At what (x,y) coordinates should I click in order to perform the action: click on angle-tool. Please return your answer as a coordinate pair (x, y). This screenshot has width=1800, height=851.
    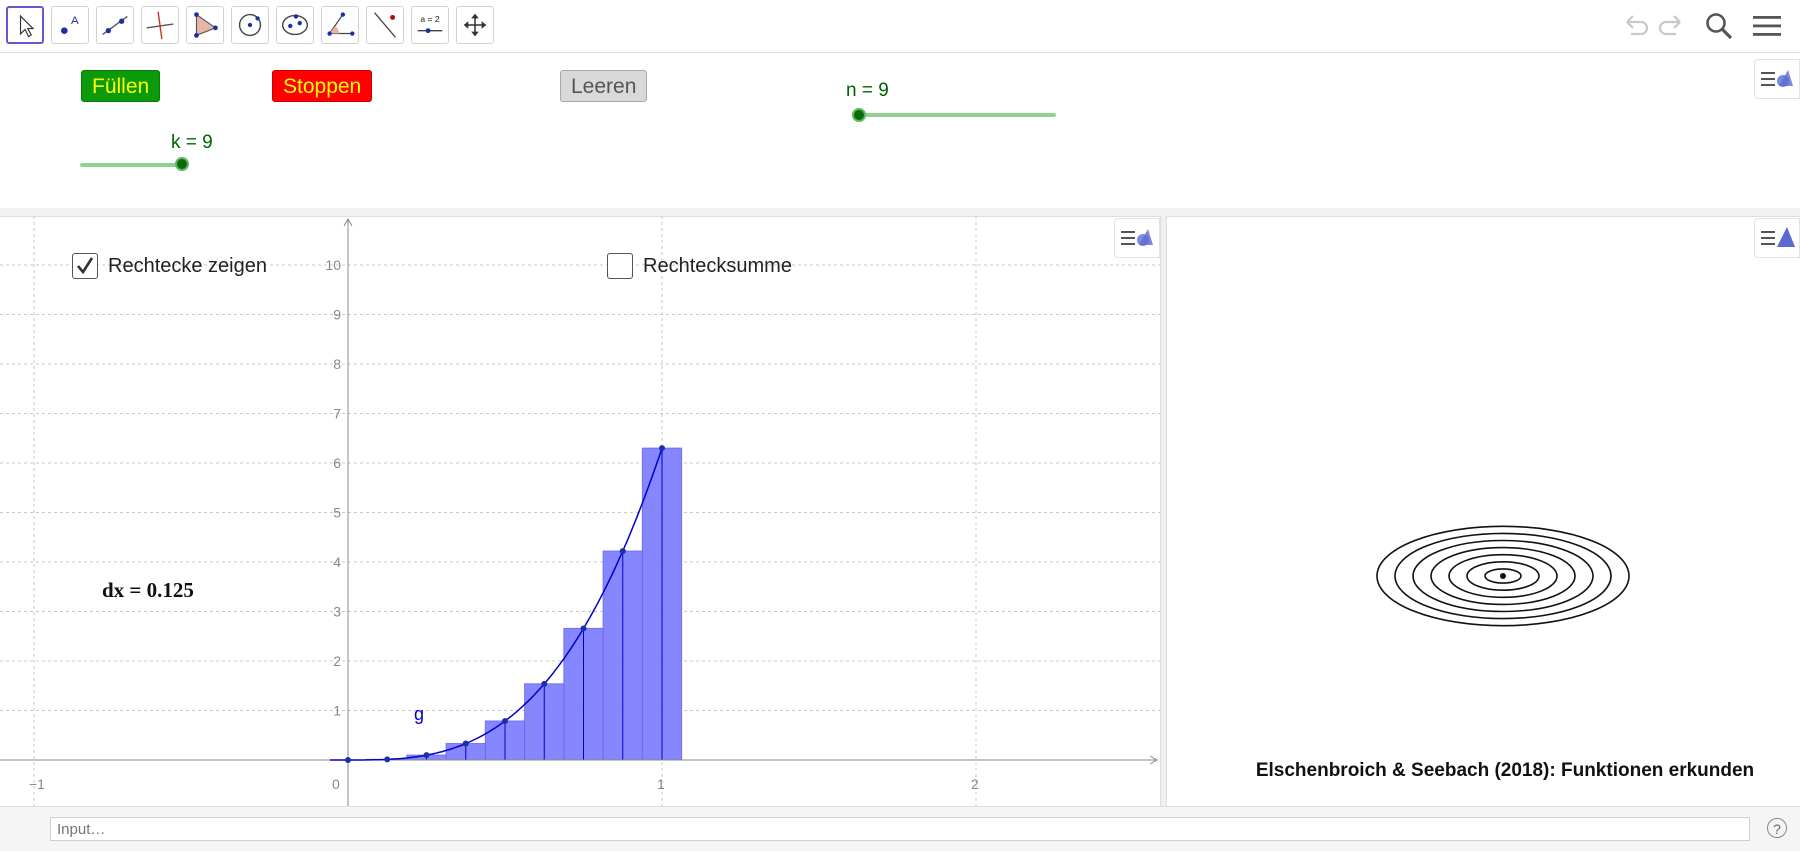
    Looking at the image, I should click on (340, 25).